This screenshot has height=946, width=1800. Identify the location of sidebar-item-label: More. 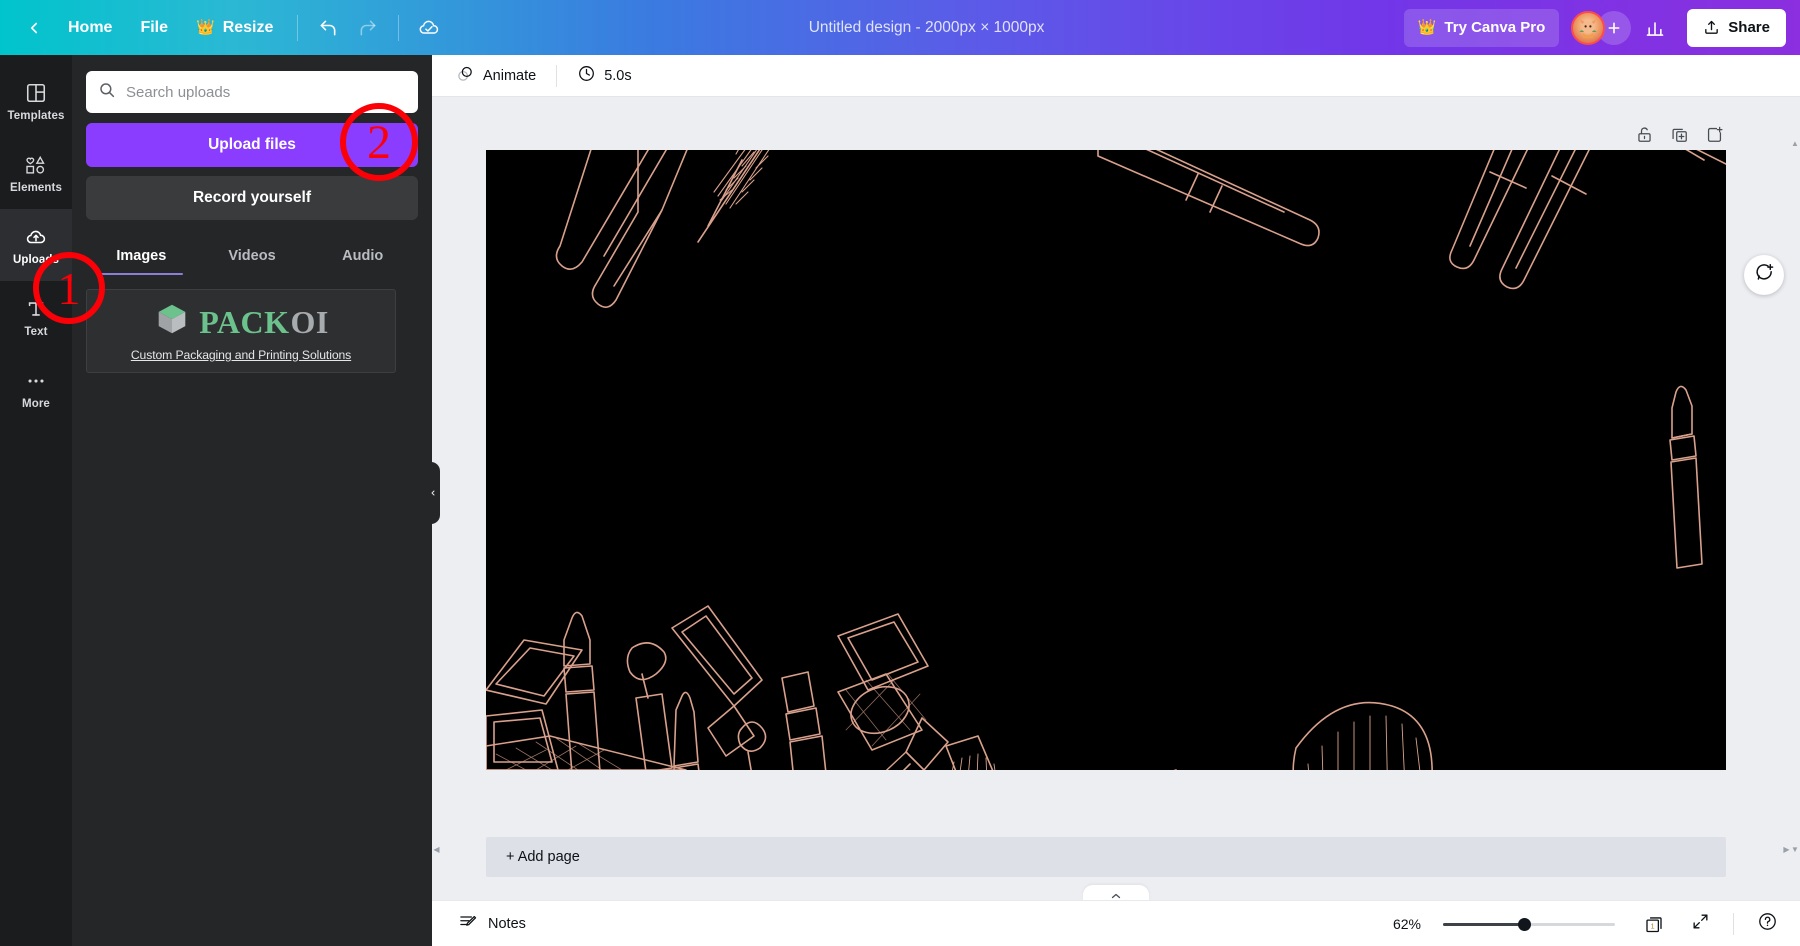
(36, 403).